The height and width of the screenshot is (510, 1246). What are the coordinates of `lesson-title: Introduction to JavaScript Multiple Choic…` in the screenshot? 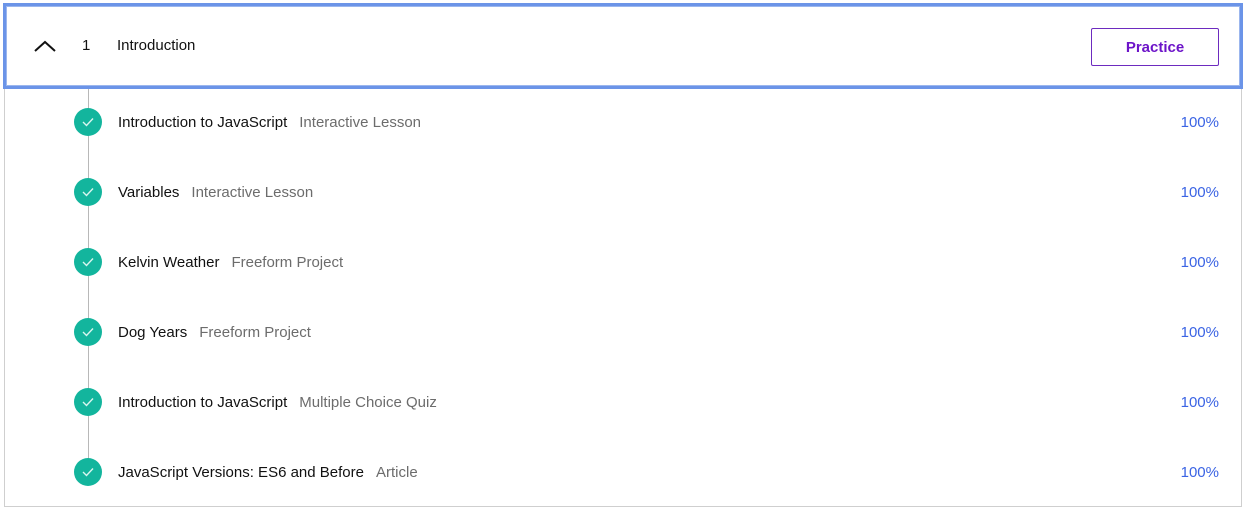 It's located at (277, 402).